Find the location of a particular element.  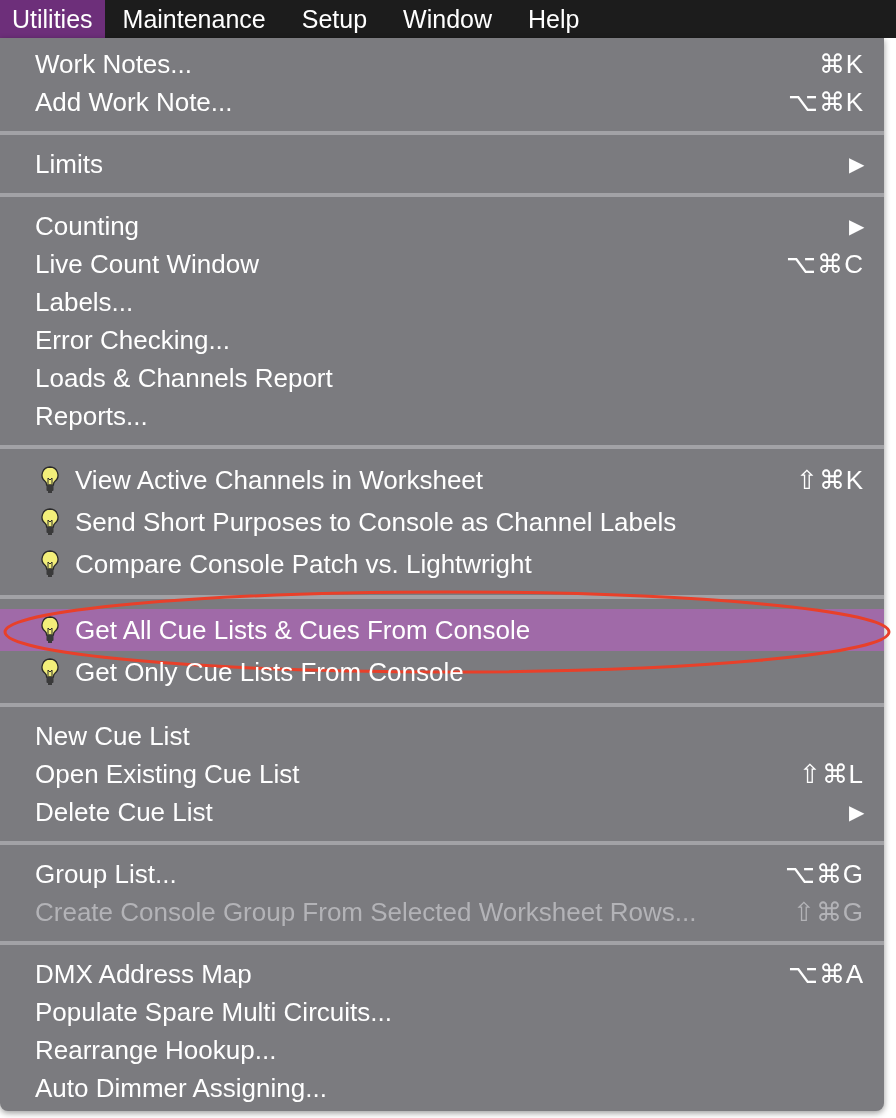

shortcut-label: ⇧⌘K is located at coordinates (829, 480).